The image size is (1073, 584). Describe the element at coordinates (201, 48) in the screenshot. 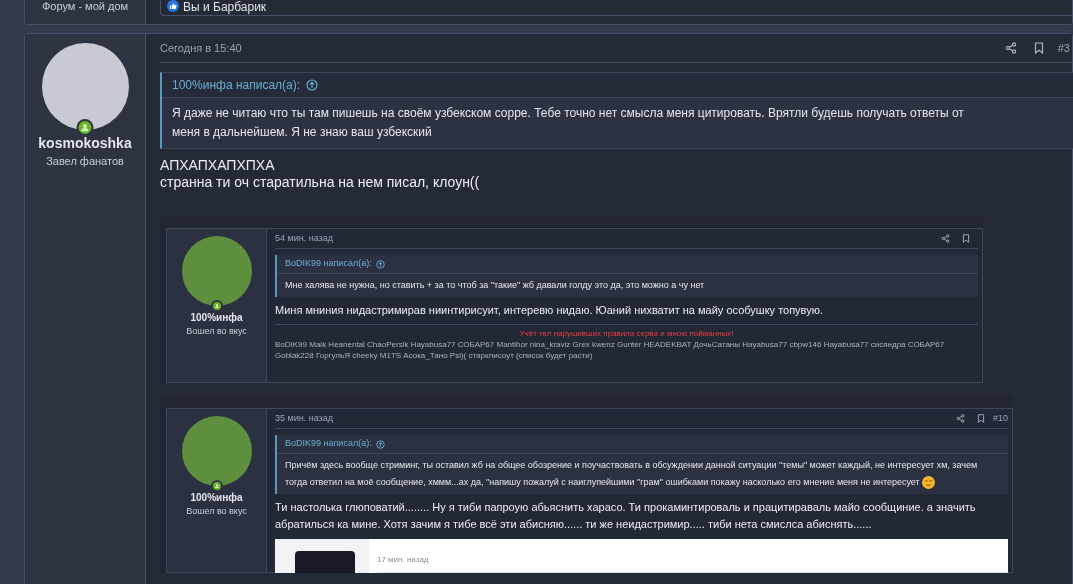

I see `post-time: Сегодня в 15:40` at that location.